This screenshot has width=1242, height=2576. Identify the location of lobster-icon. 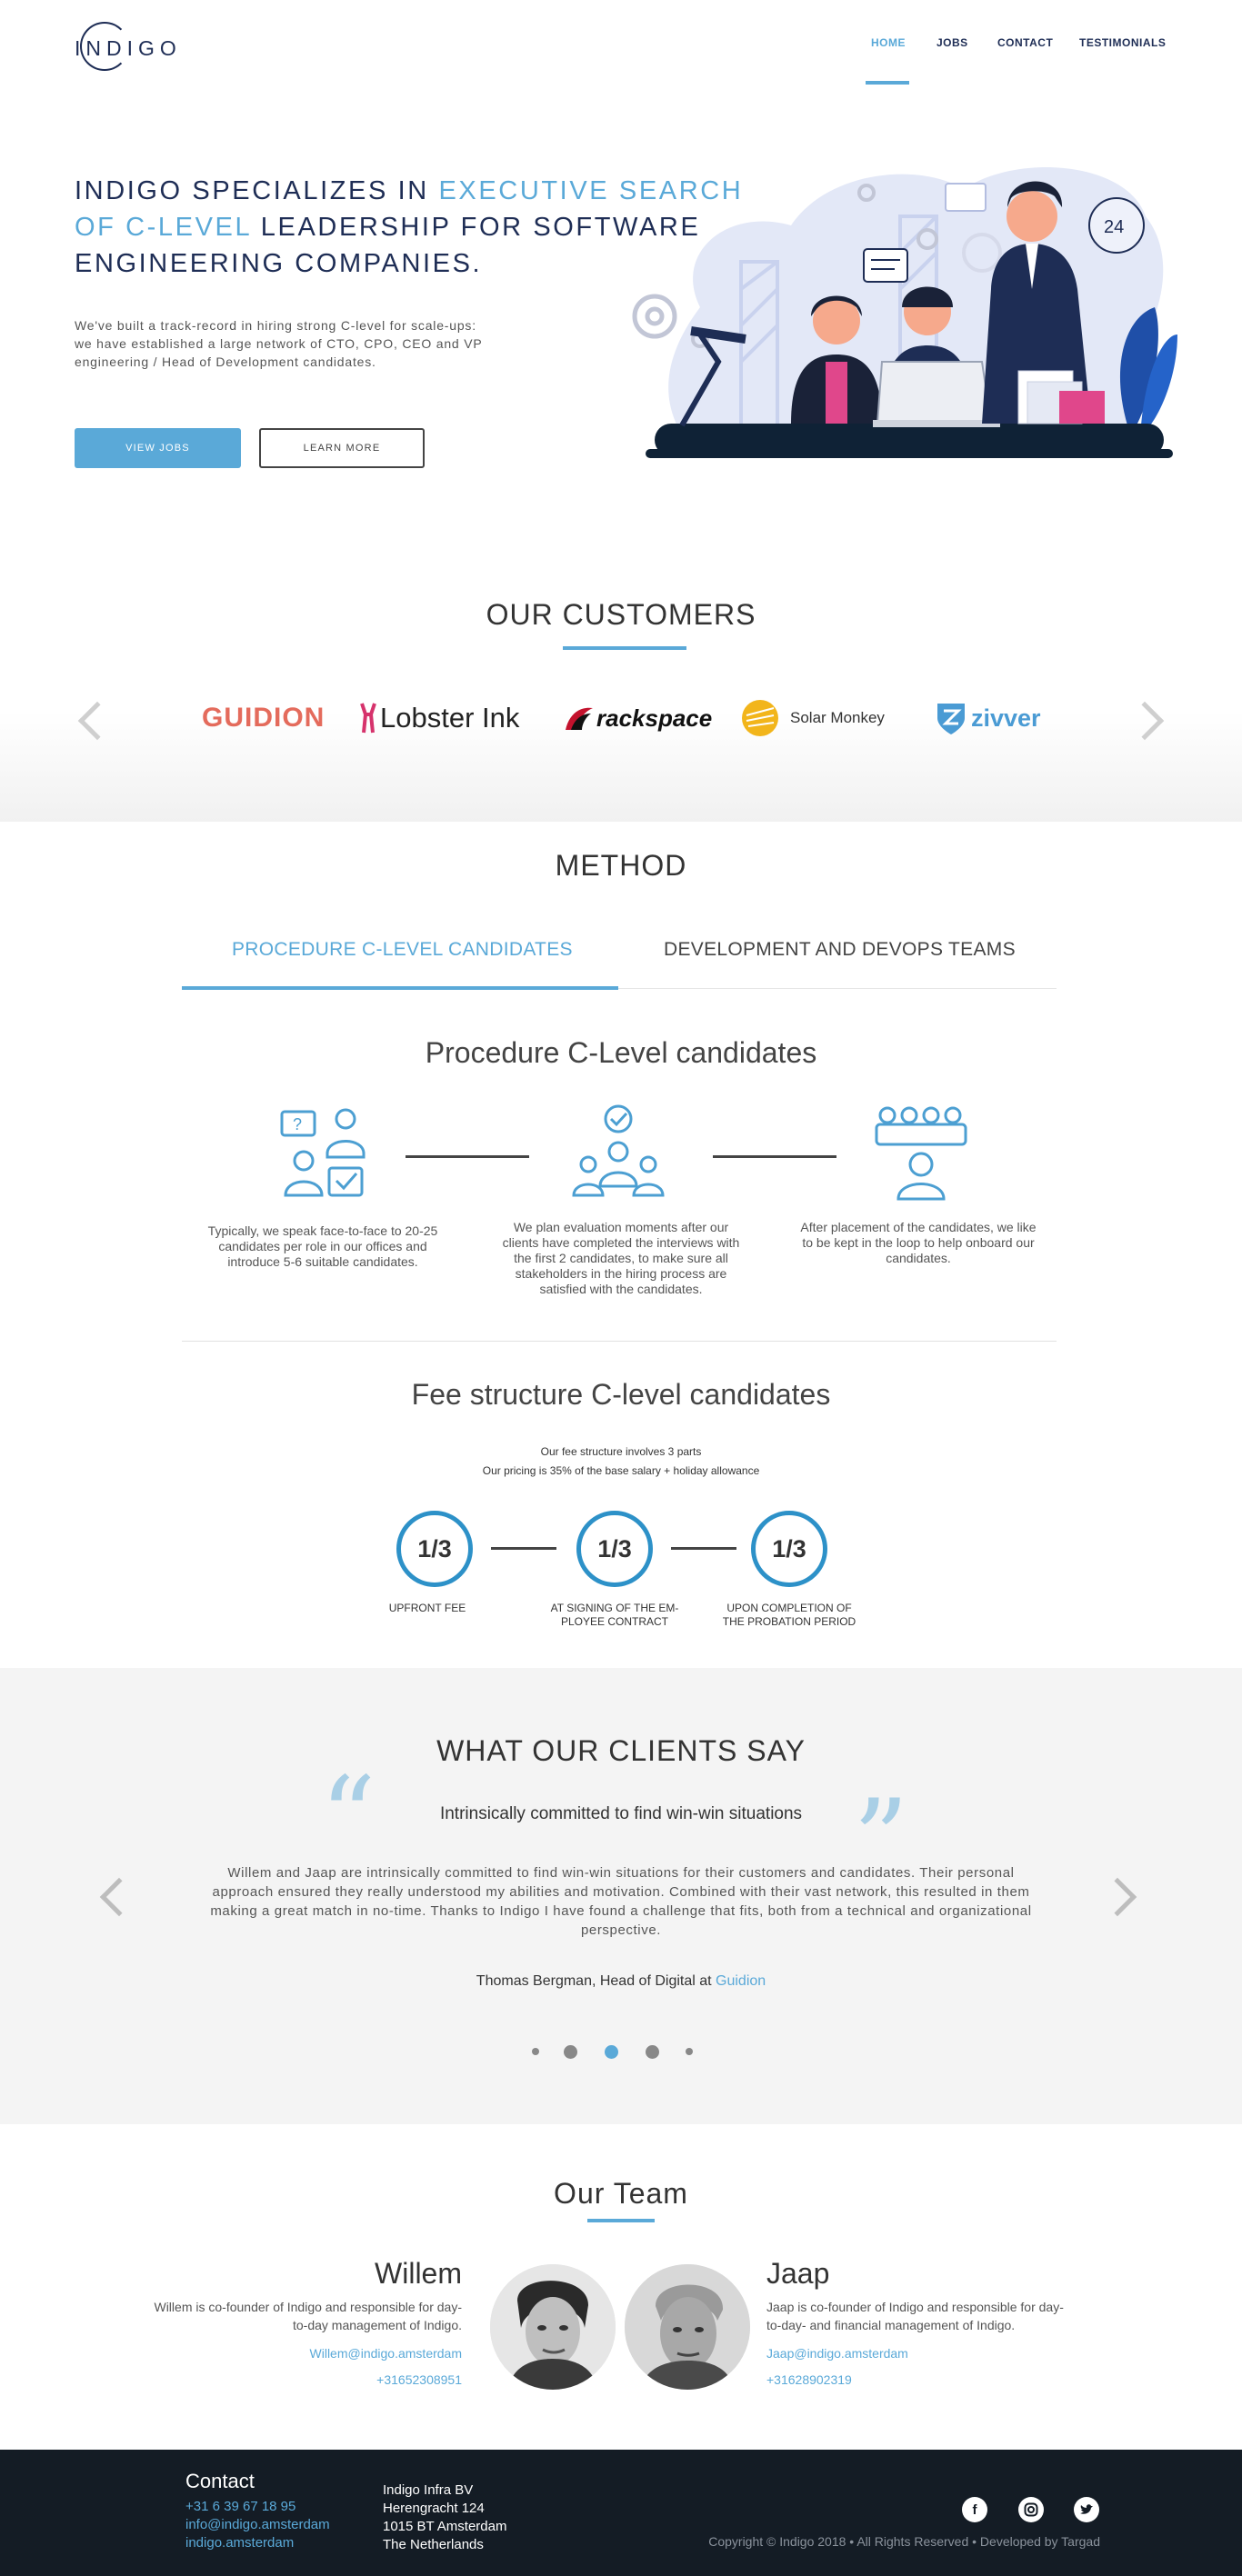
(368, 718).